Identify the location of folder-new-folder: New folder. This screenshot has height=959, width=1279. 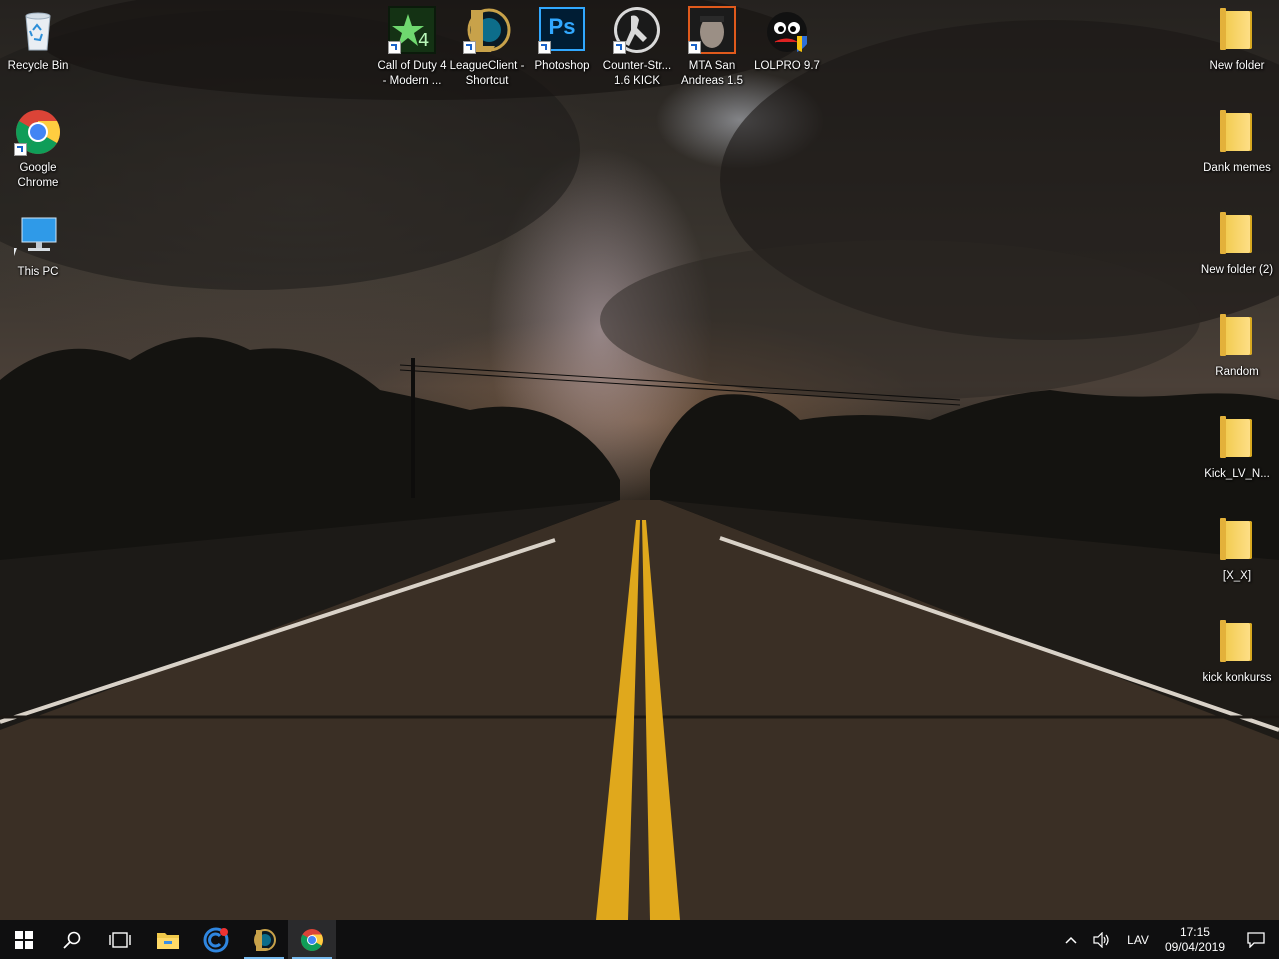
(1237, 40).